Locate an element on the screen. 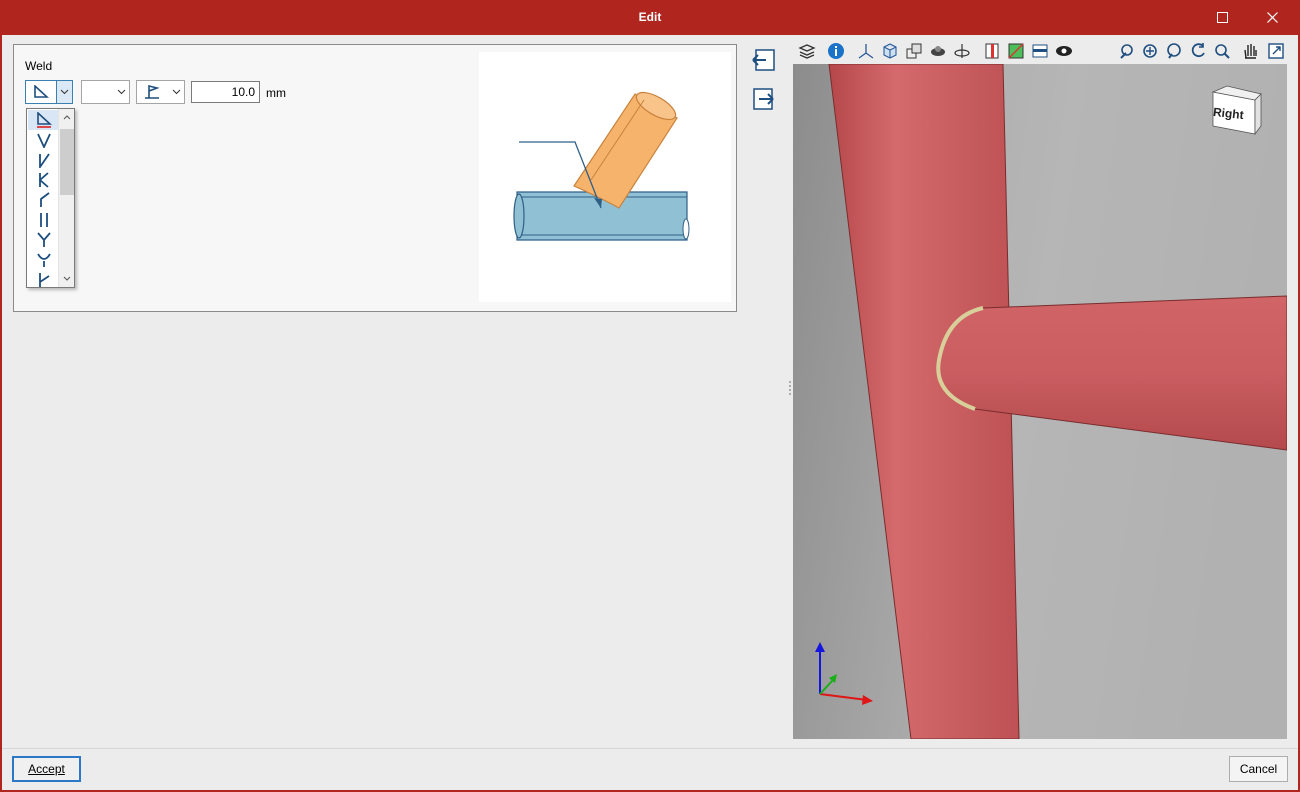 The width and height of the screenshot is (1300, 792). axes-button is located at coordinates (866, 51).